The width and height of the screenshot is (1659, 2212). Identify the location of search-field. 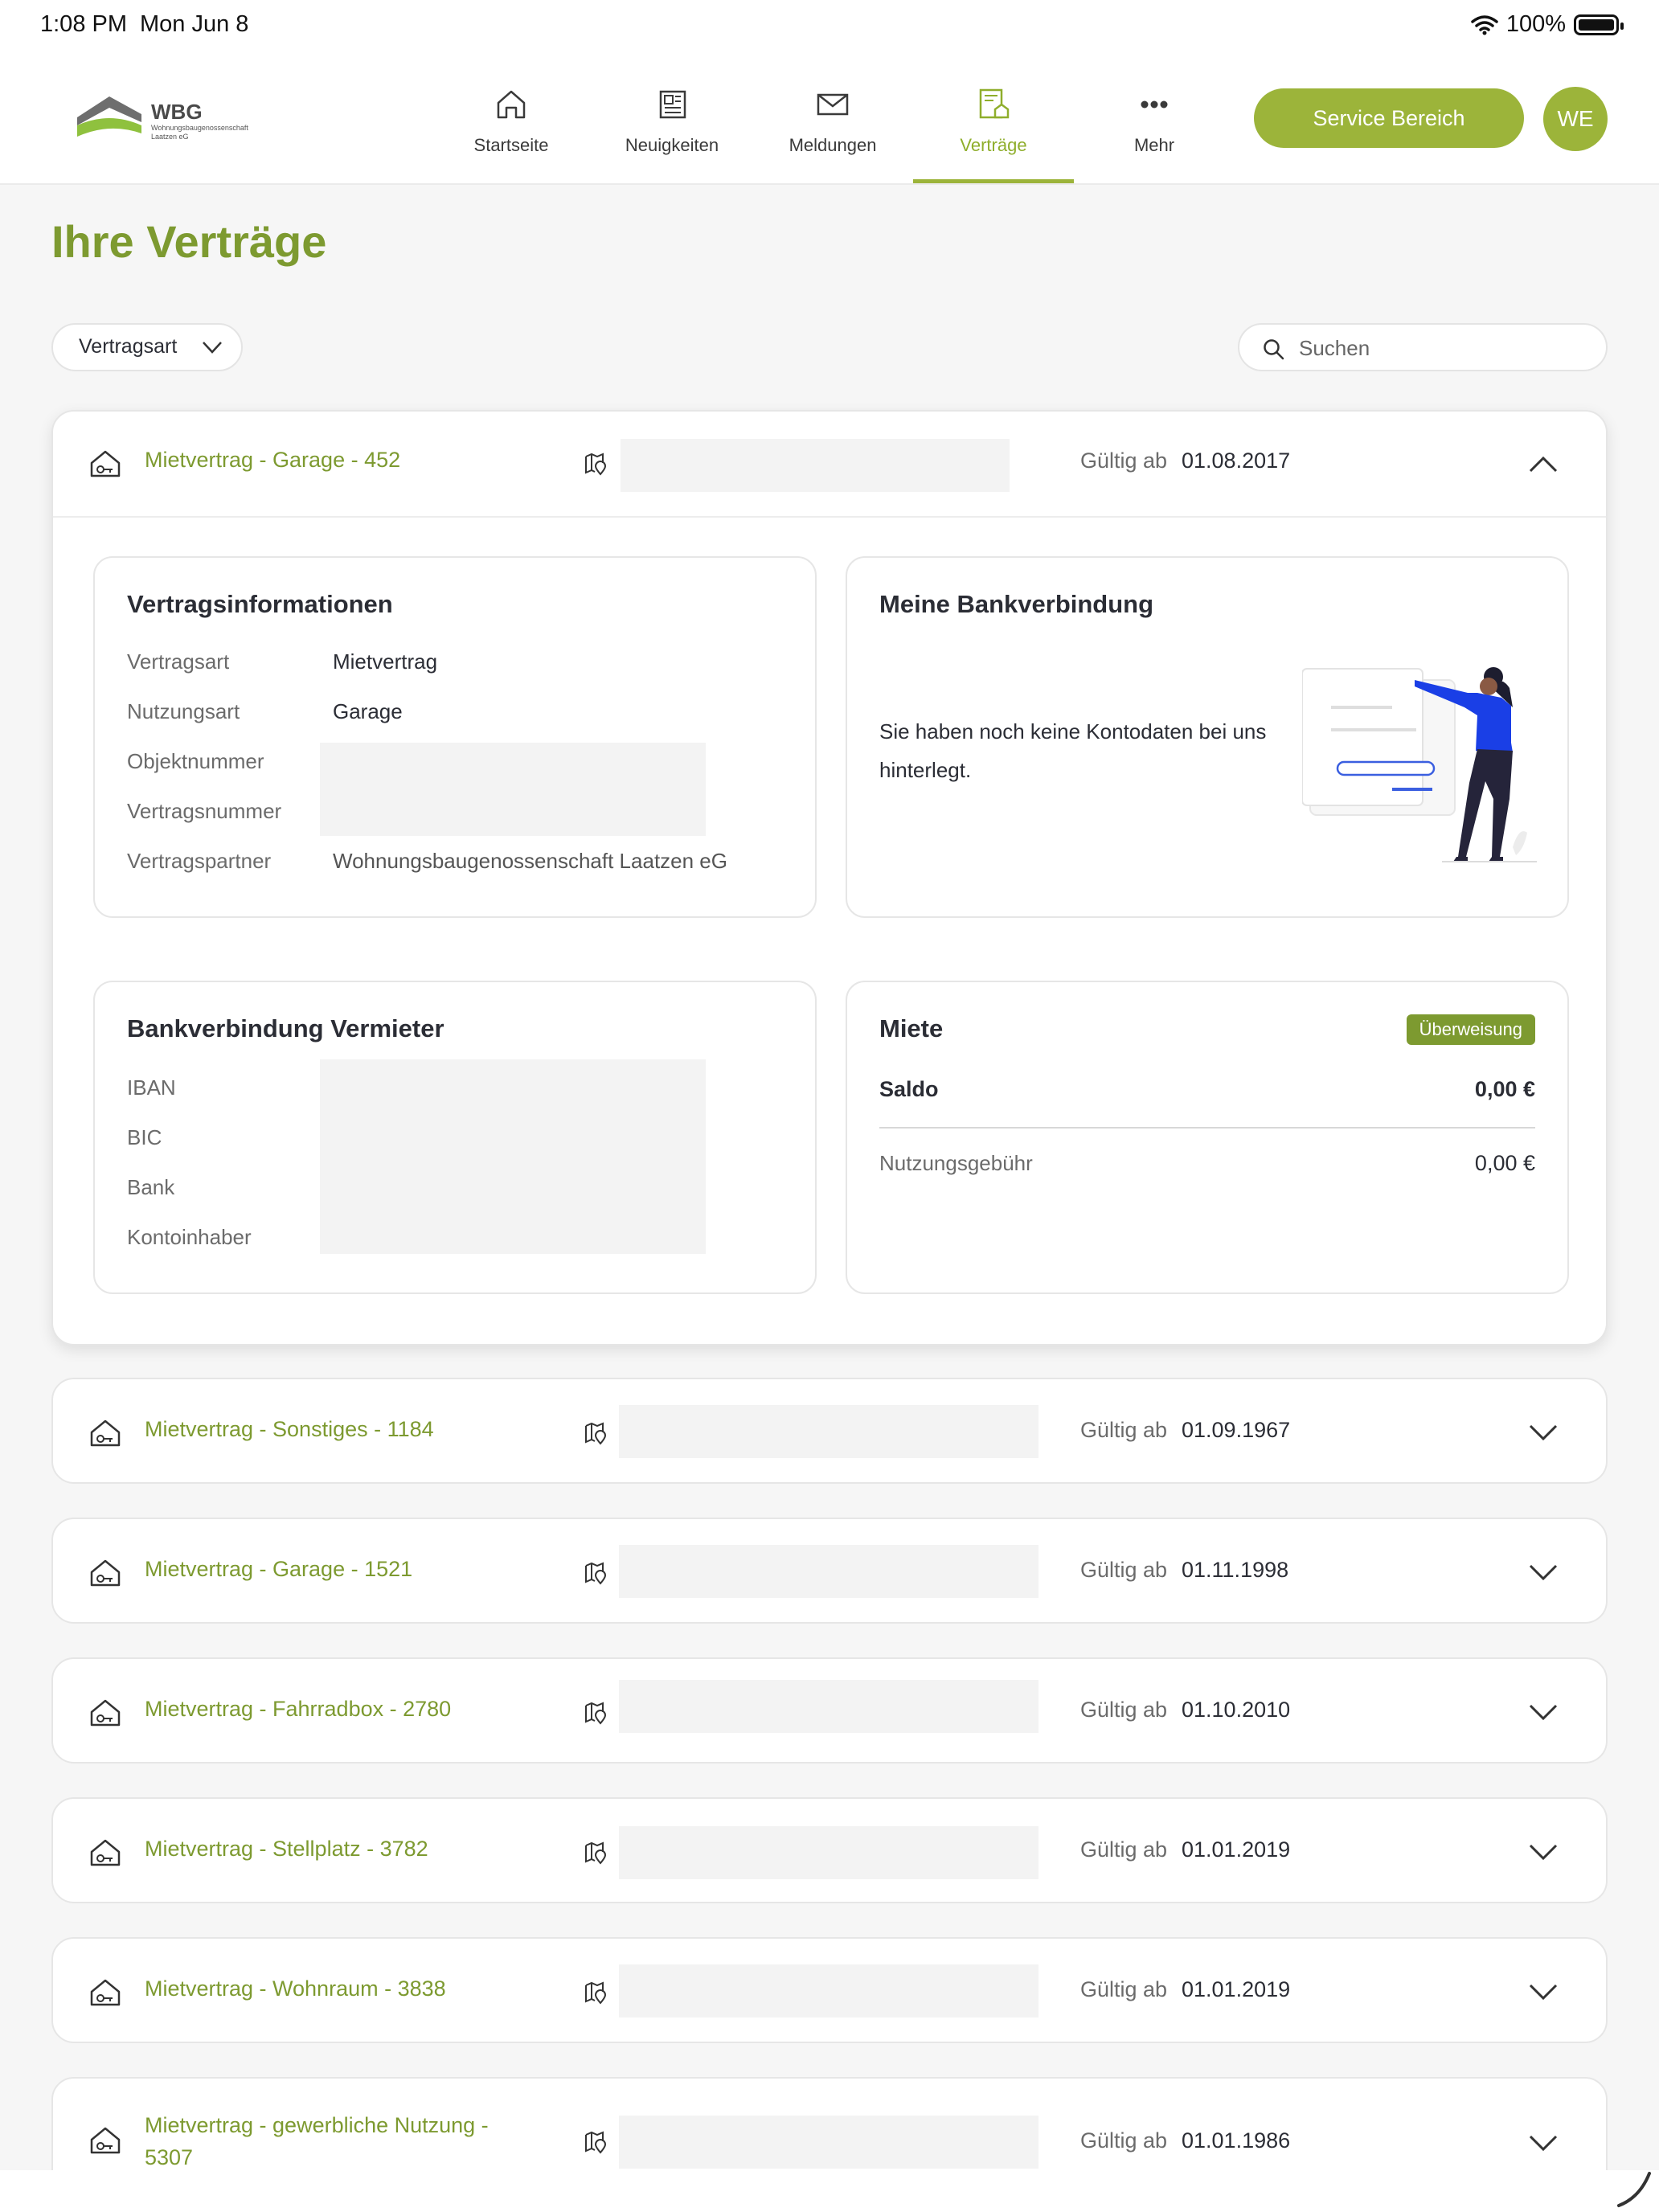
(1423, 347).